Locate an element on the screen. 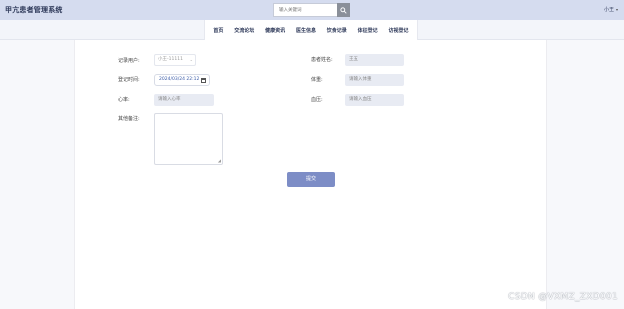  patient-name-field: 王五 is located at coordinates (374, 60).